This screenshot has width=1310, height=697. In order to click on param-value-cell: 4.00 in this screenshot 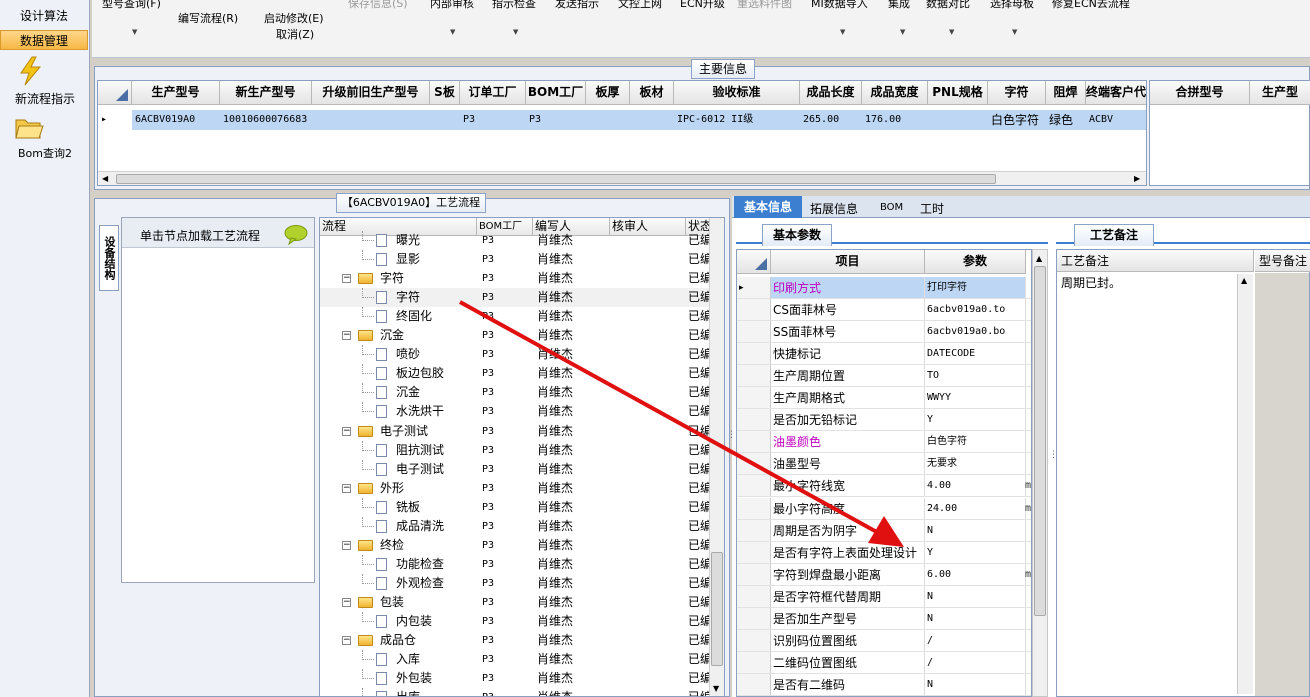, I will do `click(975, 486)`.